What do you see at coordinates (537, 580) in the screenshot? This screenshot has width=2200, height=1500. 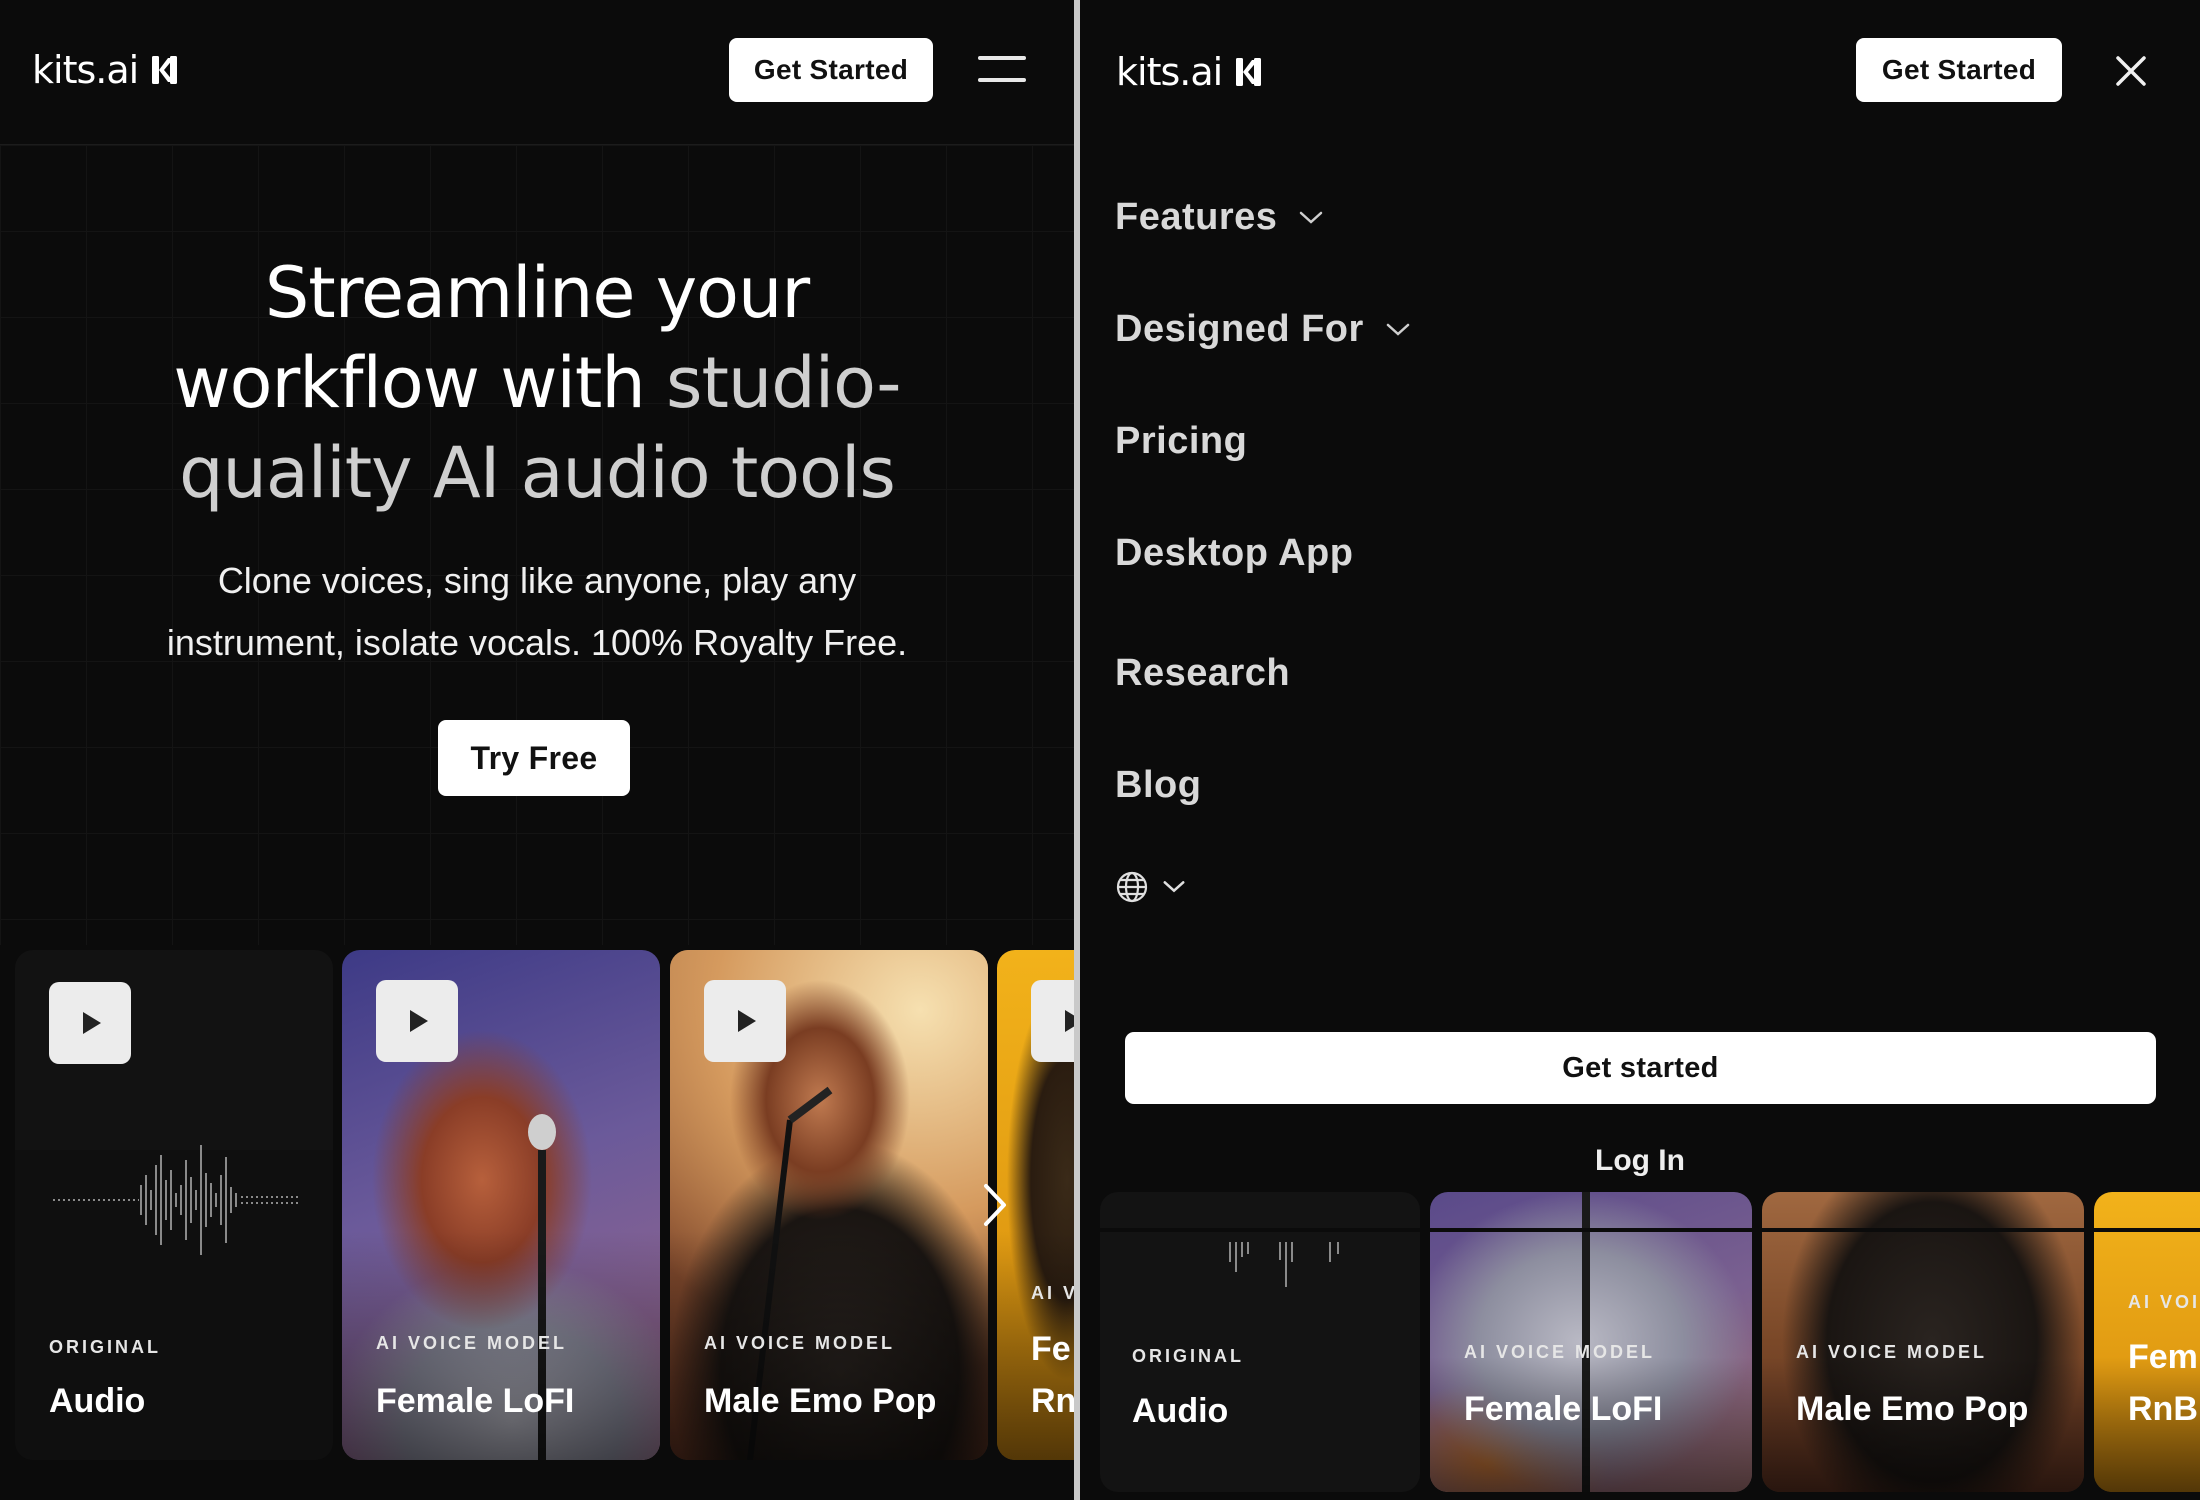 I see `hero-subtitle-line-1: Clone voices, sing like anyone, play any` at bounding box center [537, 580].